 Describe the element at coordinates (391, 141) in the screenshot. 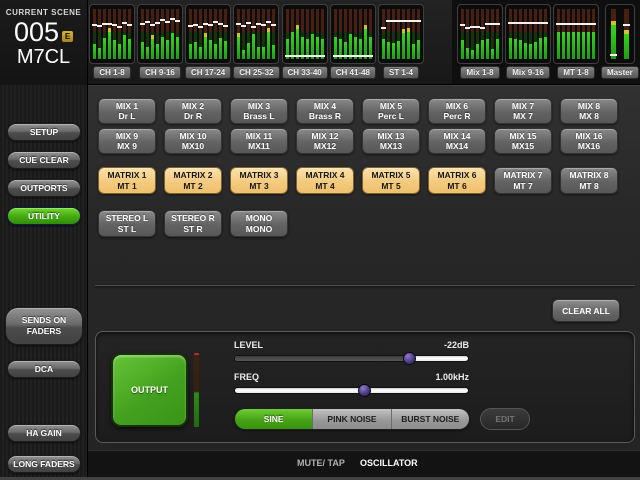

I see `bus-button: MIX 13 MX13` at that location.